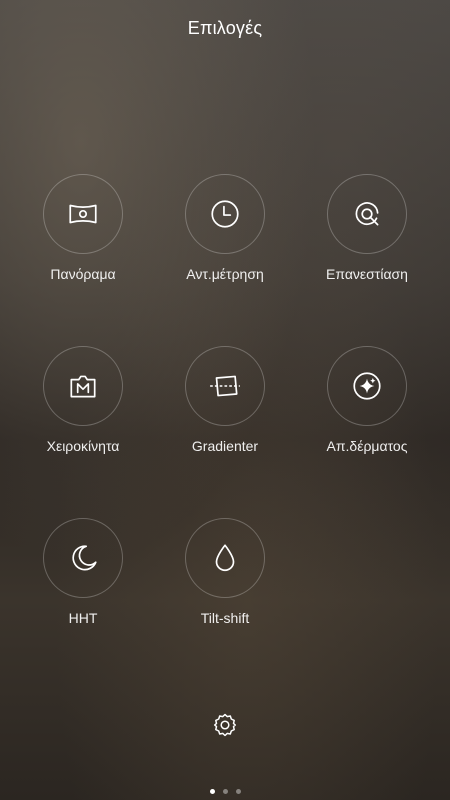 The width and height of the screenshot is (450, 800). I want to click on timer-icon, so click(225, 214).